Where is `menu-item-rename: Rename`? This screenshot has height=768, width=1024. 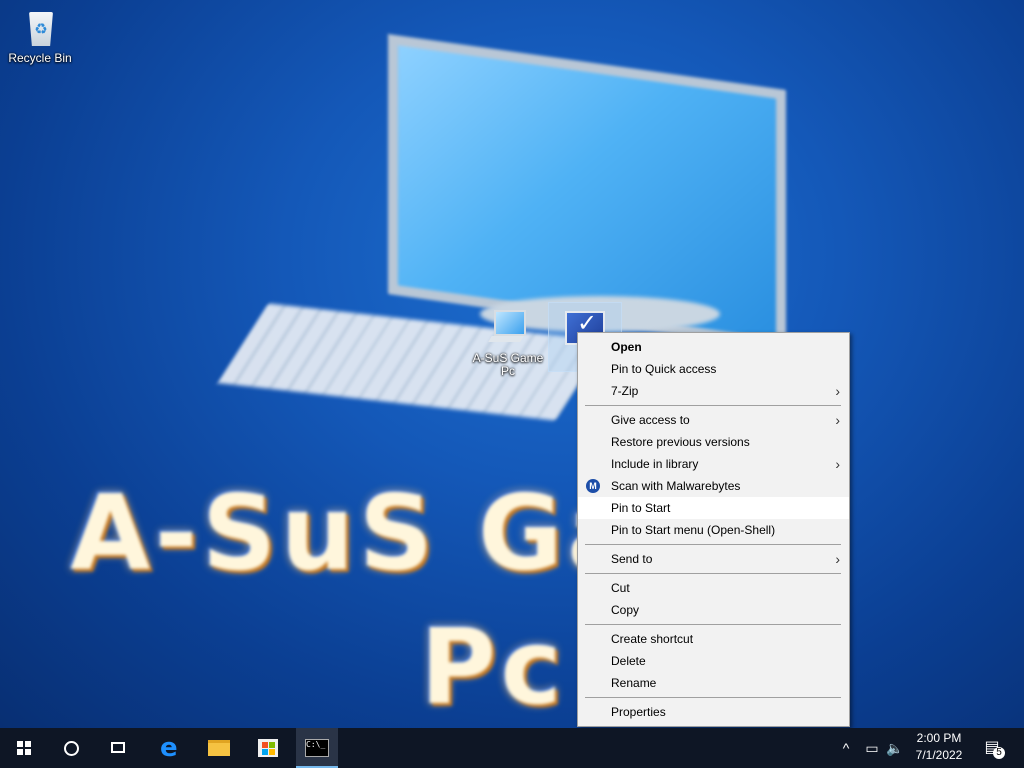
menu-item-rename: Rename is located at coordinates (713, 683).